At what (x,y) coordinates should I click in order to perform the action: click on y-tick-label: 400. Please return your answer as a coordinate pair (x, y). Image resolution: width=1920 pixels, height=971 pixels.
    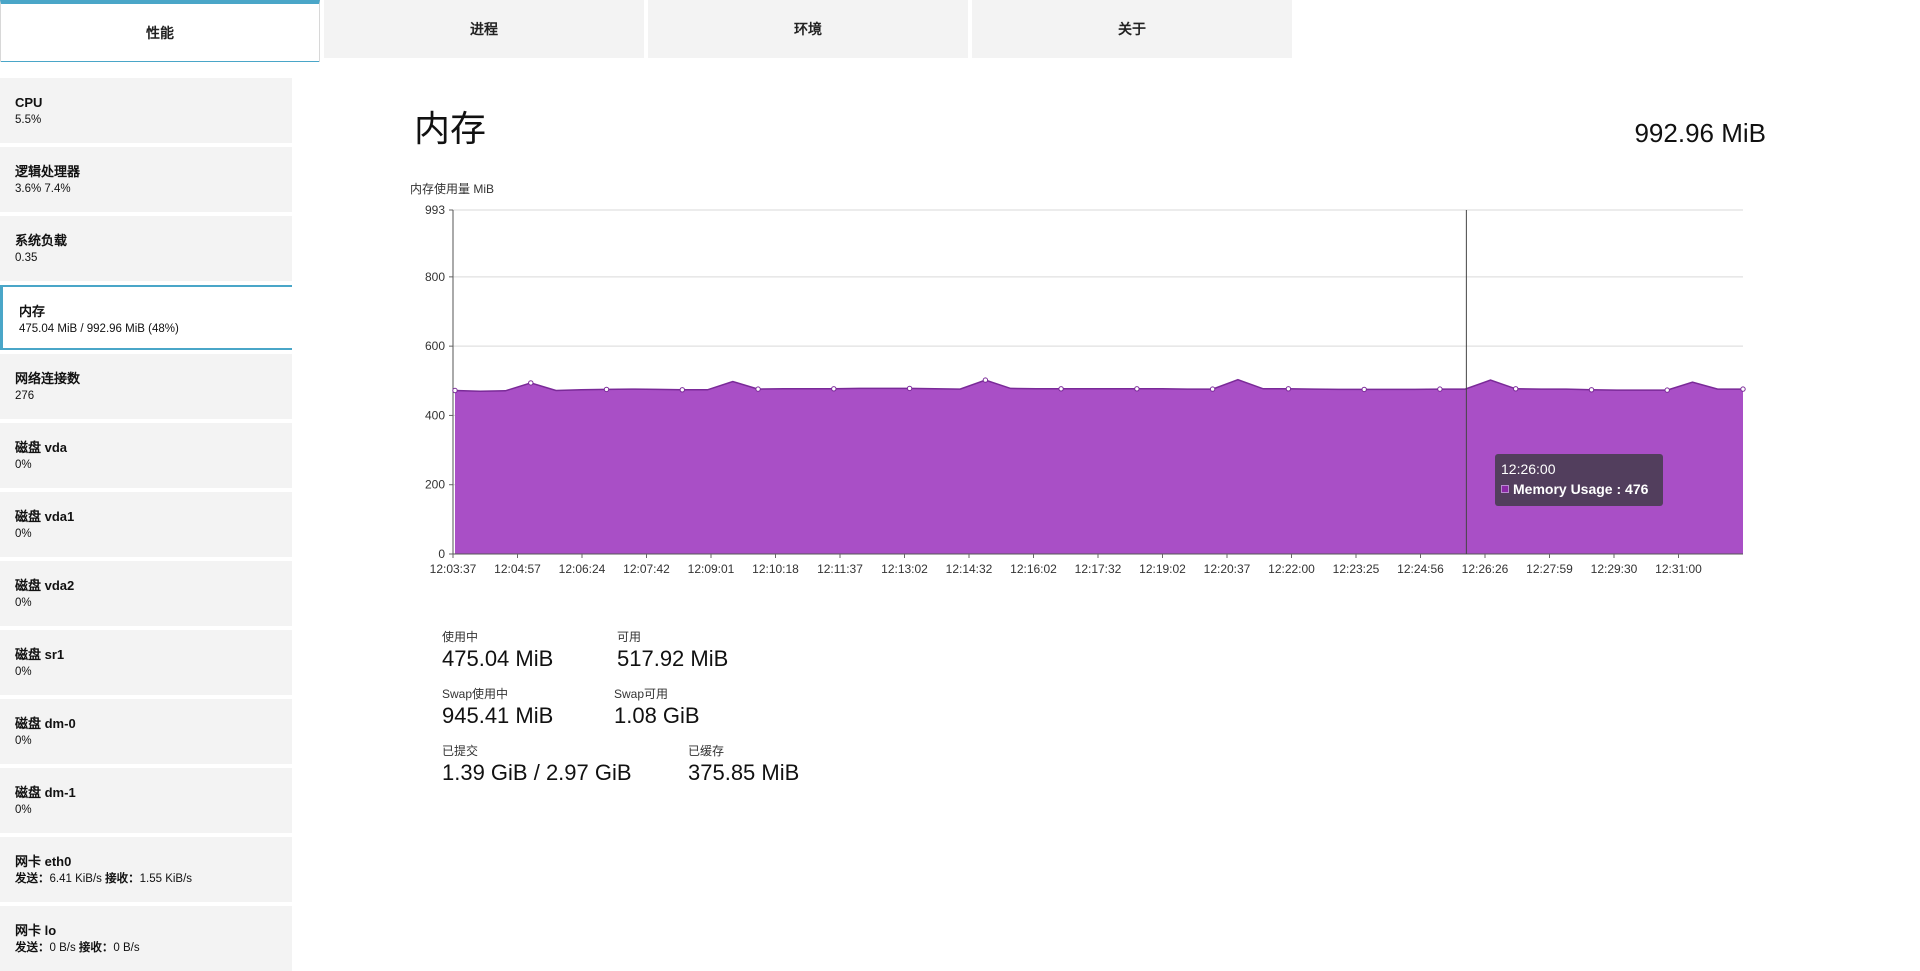
    Looking at the image, I should click on (435, 415).